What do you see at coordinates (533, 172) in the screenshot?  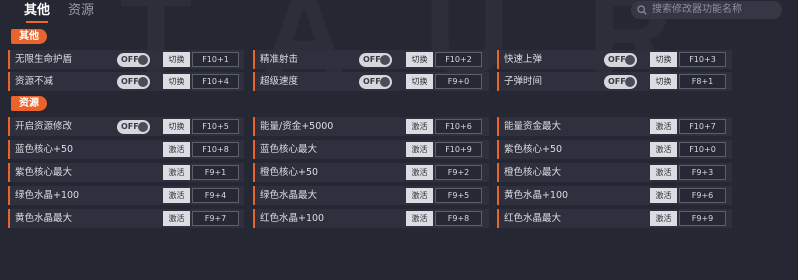 I see `cheat-label: 橙色核心最大` at bounding box center [533, 172].